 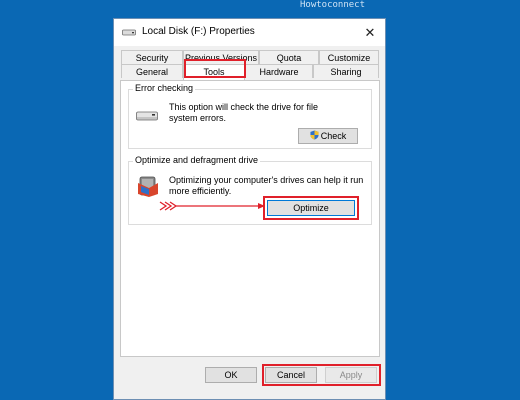 I want to click on cancel-button: Cancel, so click(x=291, y=375).